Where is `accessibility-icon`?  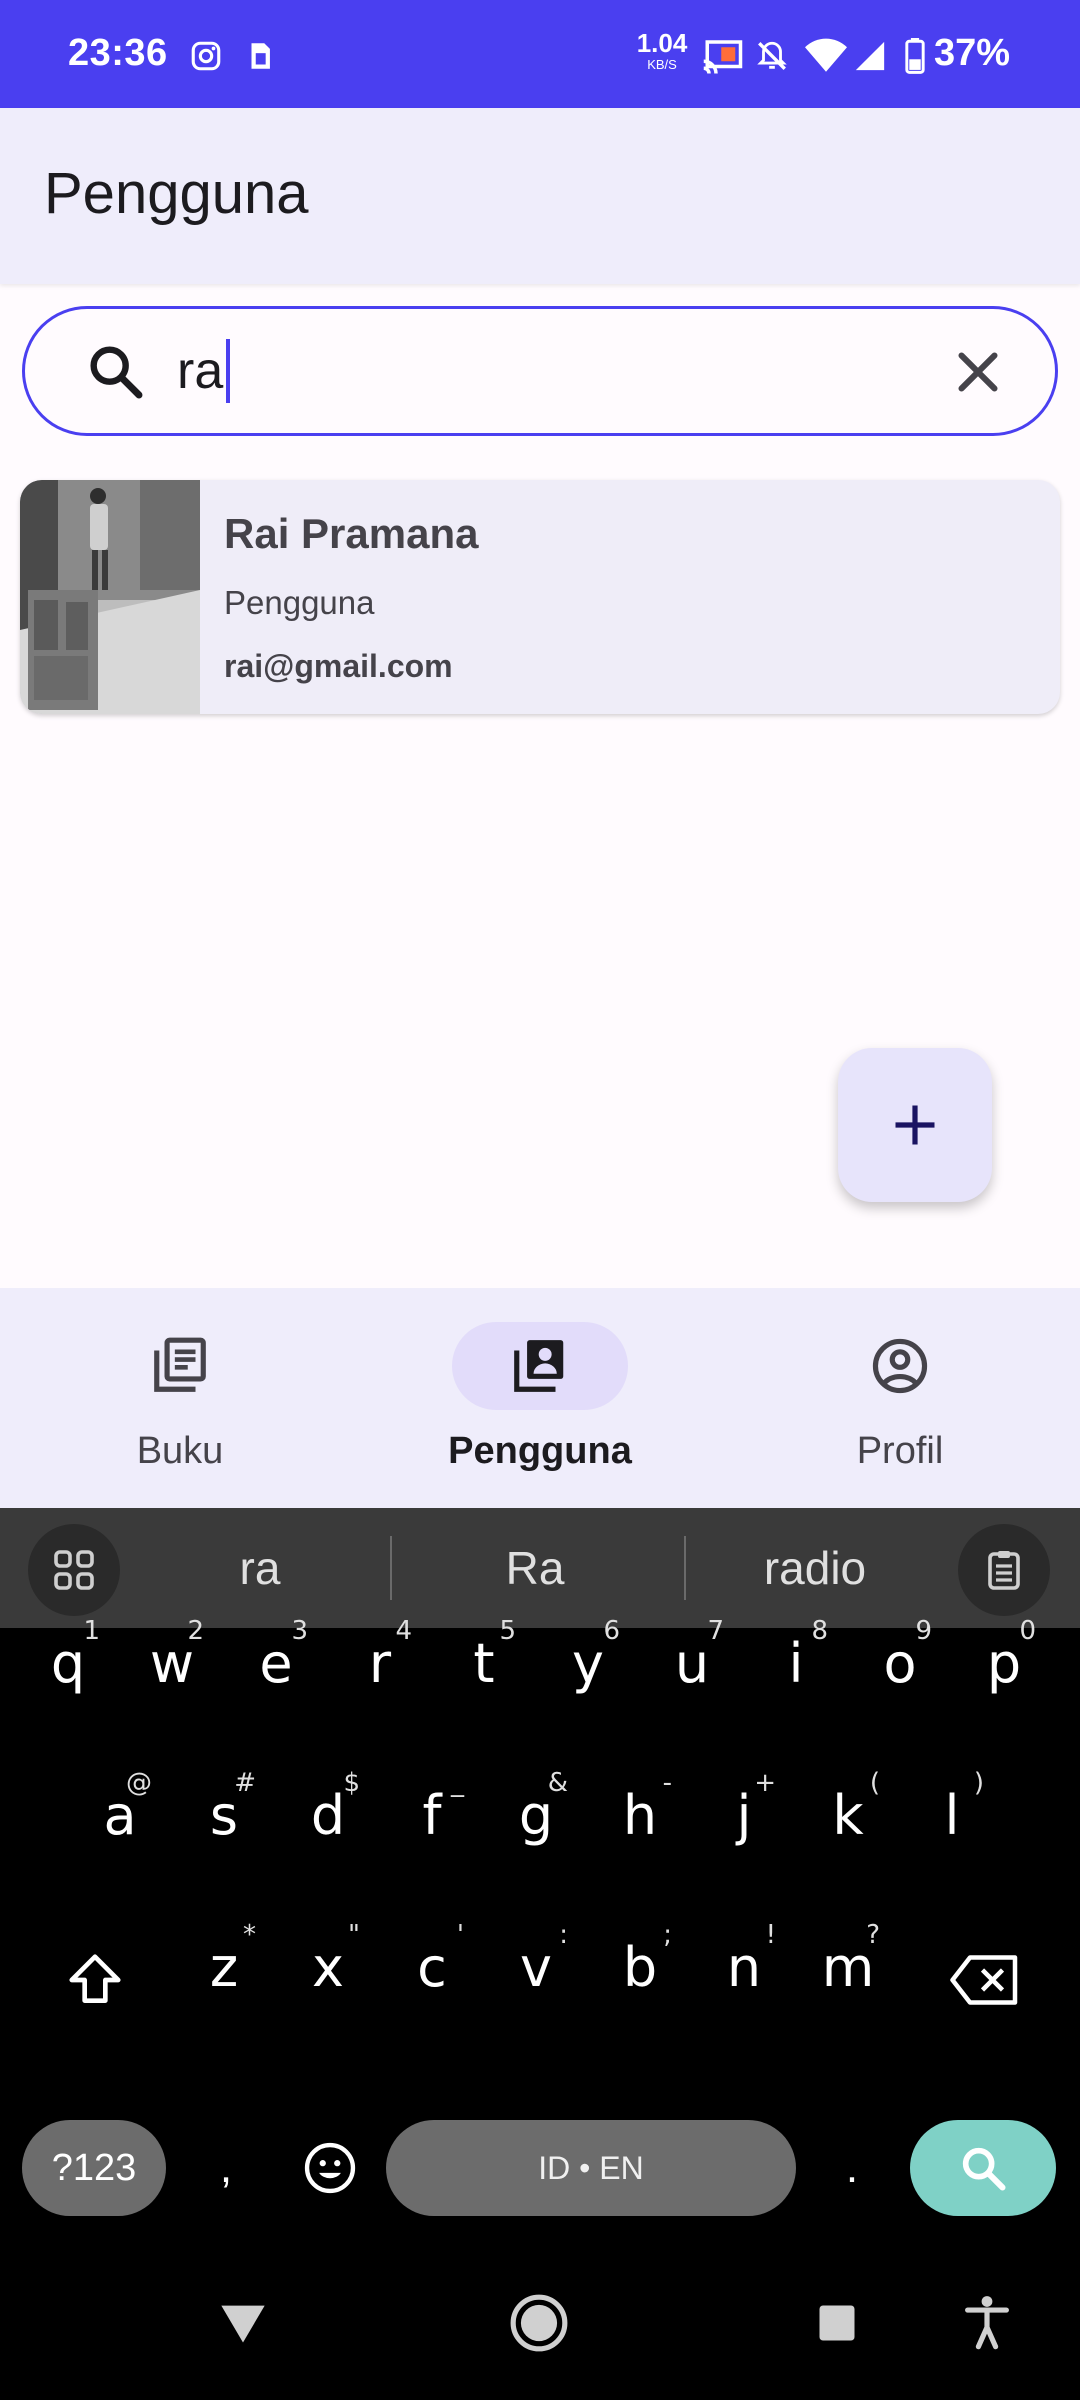 accessibility-icon is located at coordinates (987, 2323).